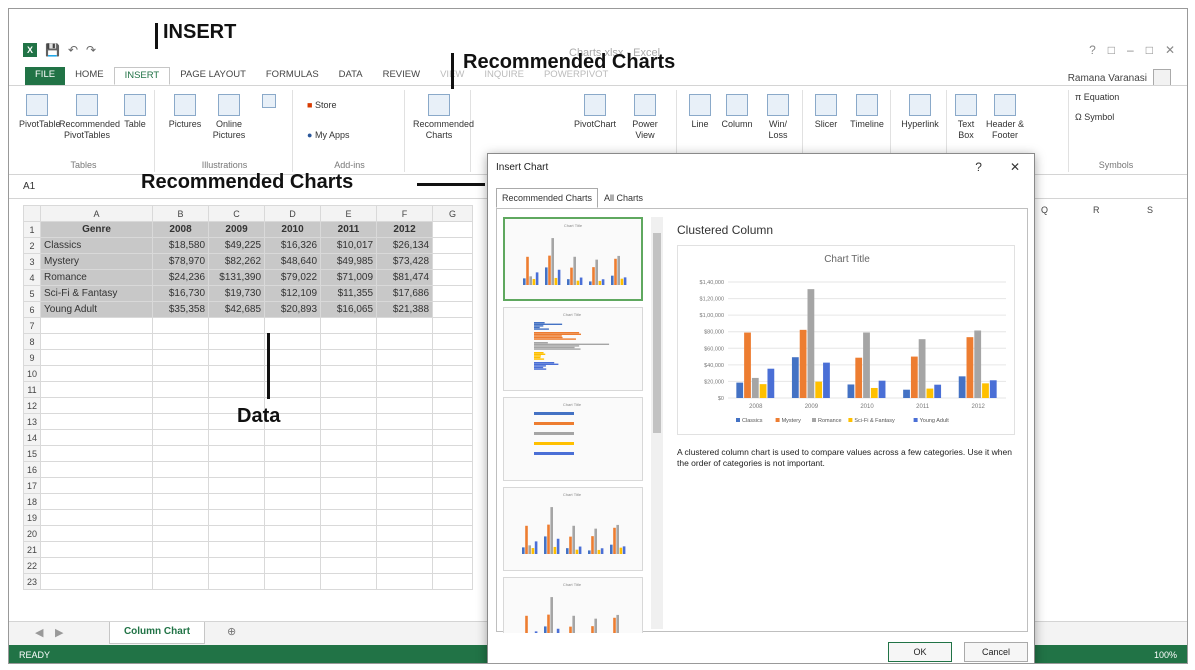 The height and width of the screenshot is (670, 1195). Describe the element at coordinates (32, 453) in the screenshot. I see `row-header: 15` at that location.